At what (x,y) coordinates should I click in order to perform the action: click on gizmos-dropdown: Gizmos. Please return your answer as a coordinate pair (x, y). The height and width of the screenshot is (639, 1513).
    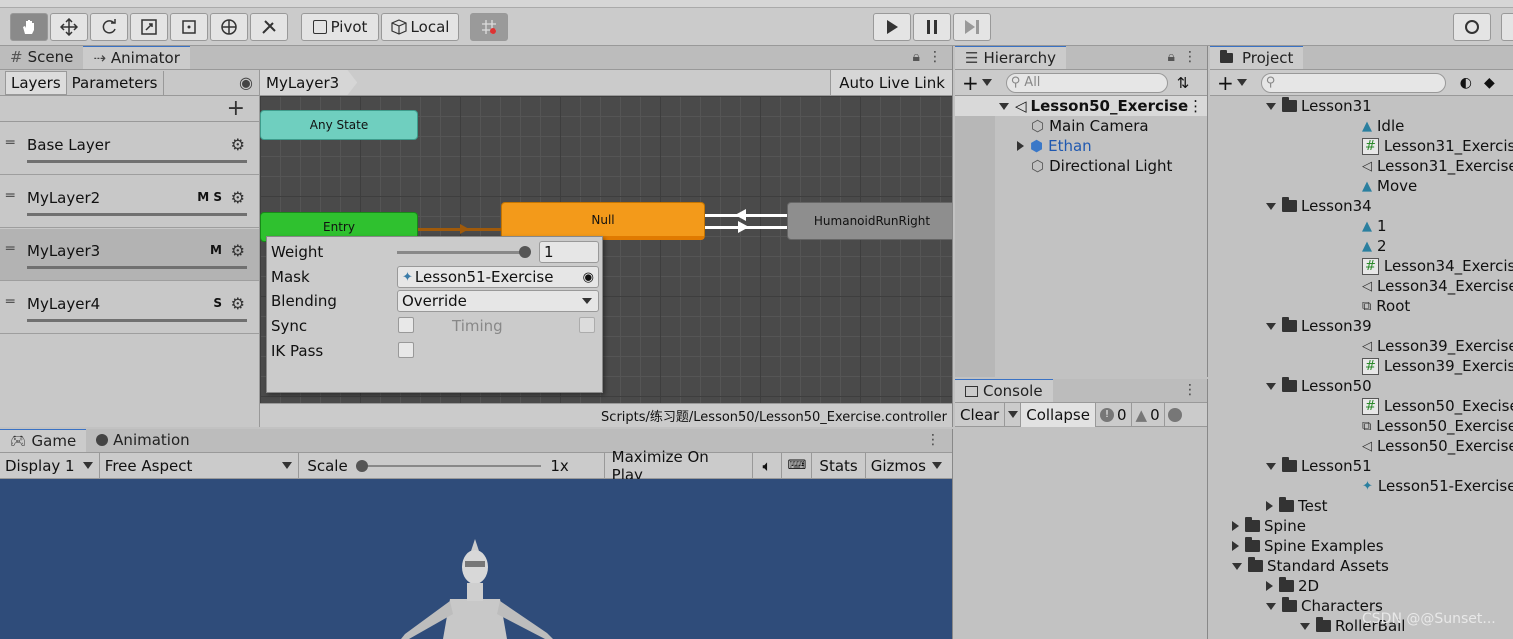
    Looking at the image, I should click on (909, 466).